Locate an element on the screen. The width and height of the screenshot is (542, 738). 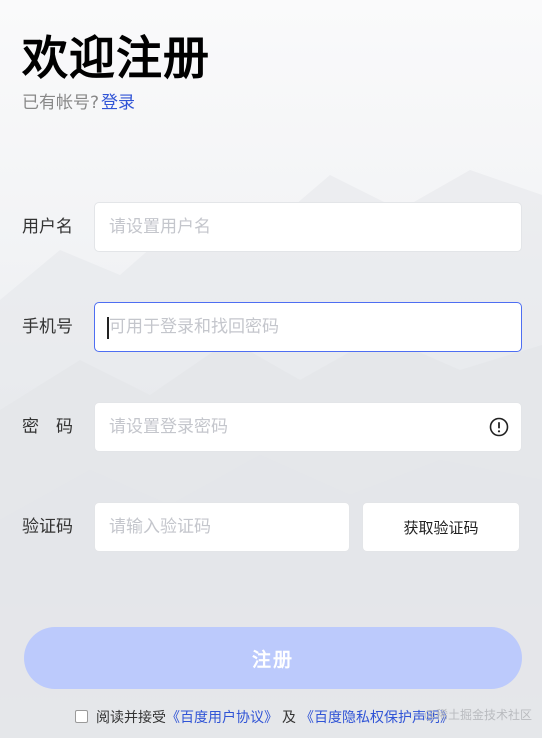
username-field-box is located at coordinates (308, 227).